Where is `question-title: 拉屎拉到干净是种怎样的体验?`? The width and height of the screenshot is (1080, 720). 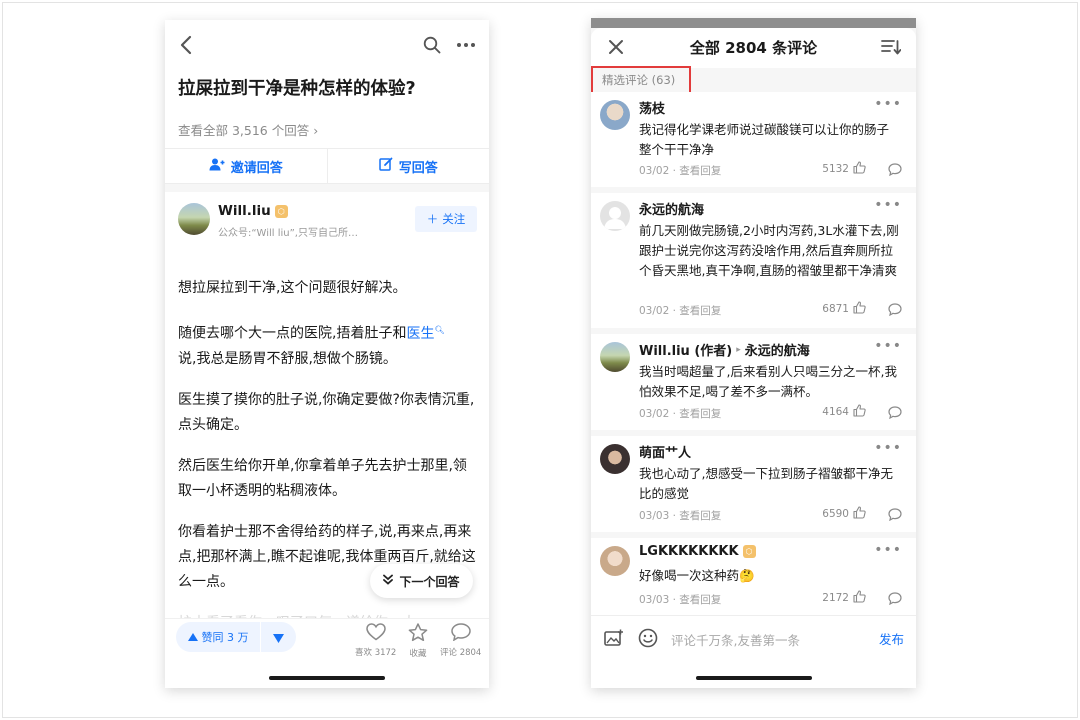 question-title: 拉屎拉到干净是种怎样的体验? is located at coordinates (327, 89).